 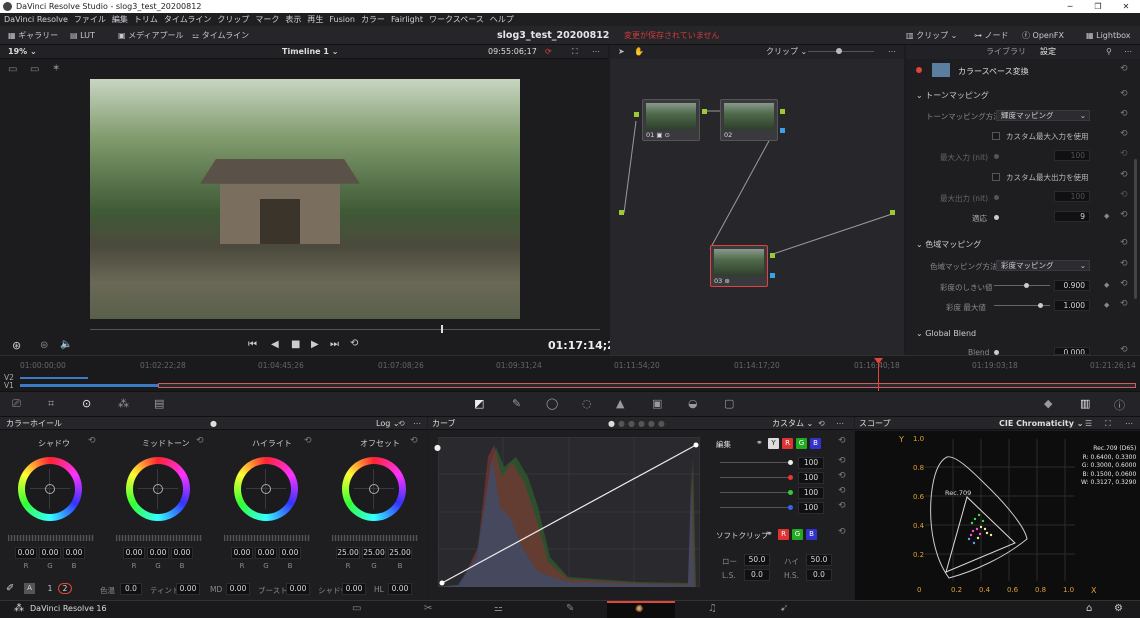 I want to click on highlight-b-field: 0.00, so click(x=290, y=553).